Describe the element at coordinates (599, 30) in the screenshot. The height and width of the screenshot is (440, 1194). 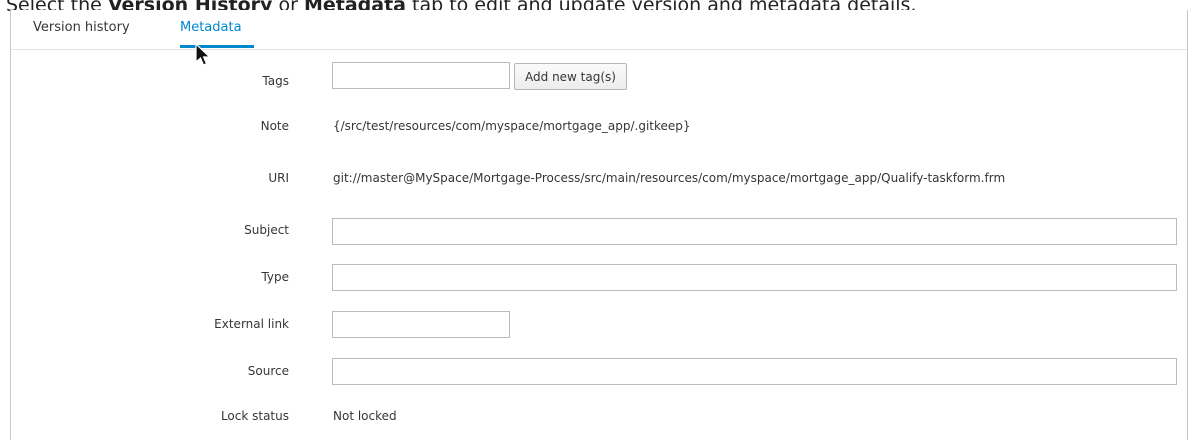
I see `tab-bar: Version history Metadata` at that location.